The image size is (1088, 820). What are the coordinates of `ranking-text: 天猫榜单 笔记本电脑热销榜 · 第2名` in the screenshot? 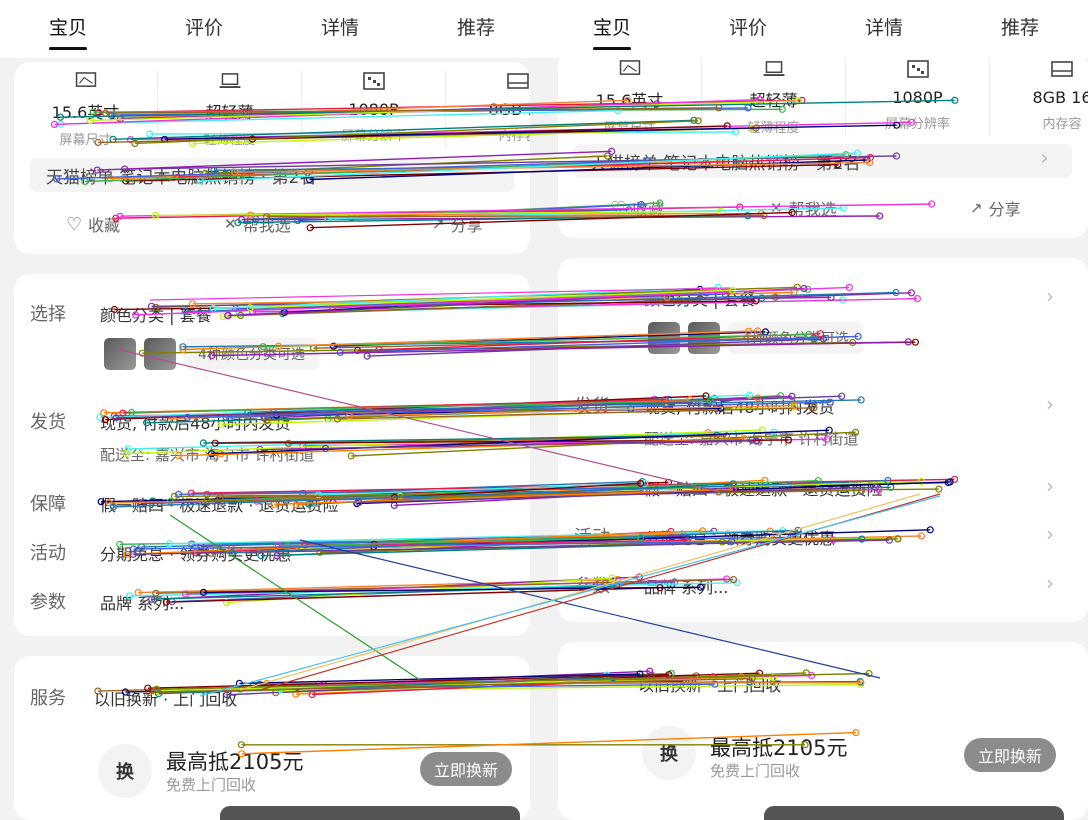 It's located at (181, 177).